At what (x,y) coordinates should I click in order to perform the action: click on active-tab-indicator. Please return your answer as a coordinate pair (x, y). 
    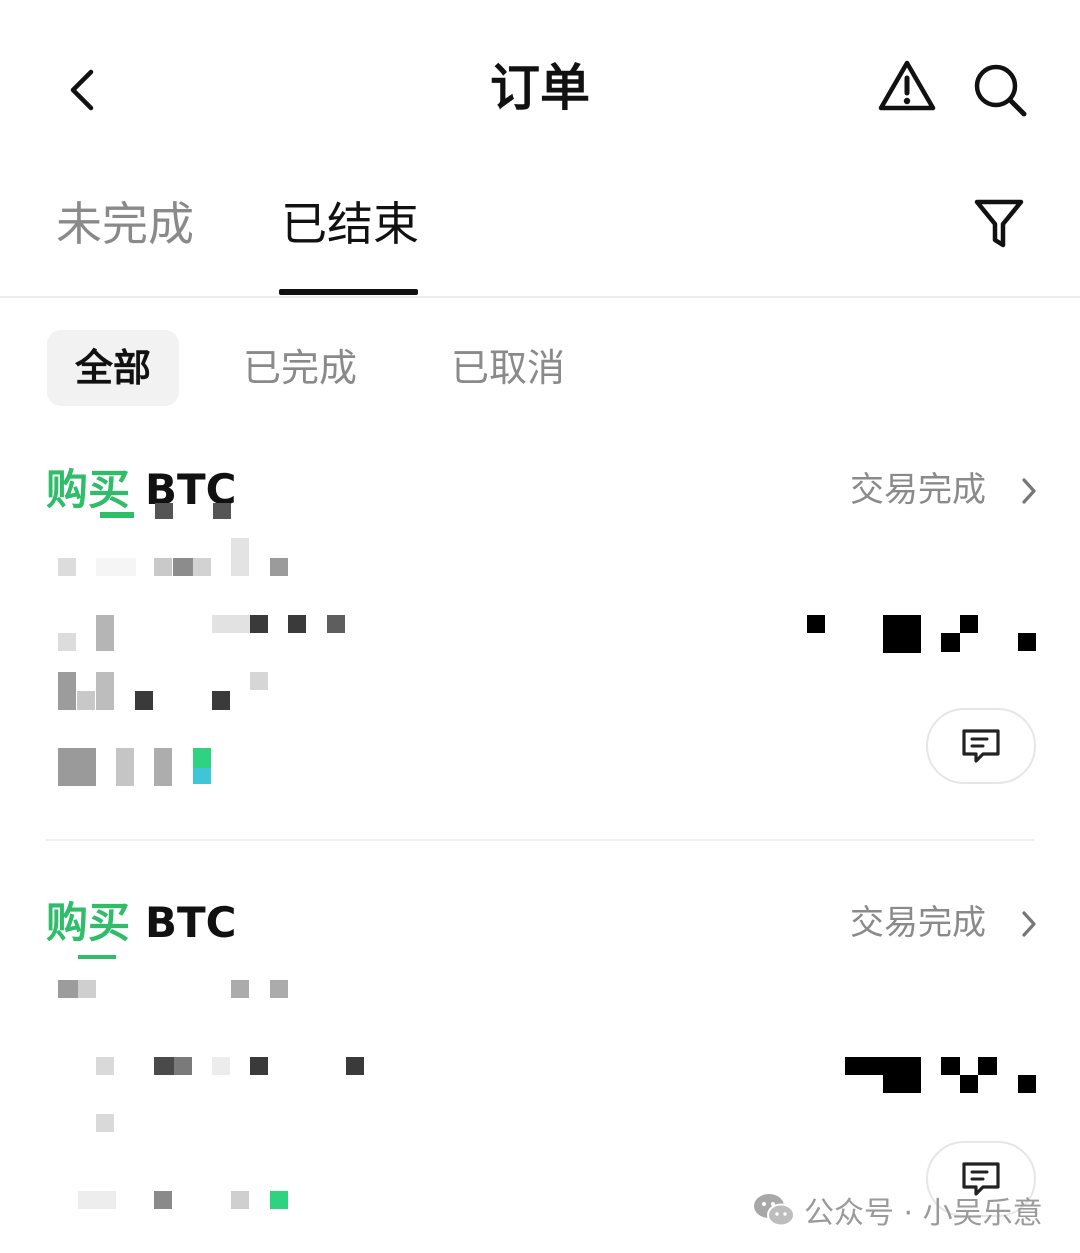
    Looking at the image, I should click on (348, 292).